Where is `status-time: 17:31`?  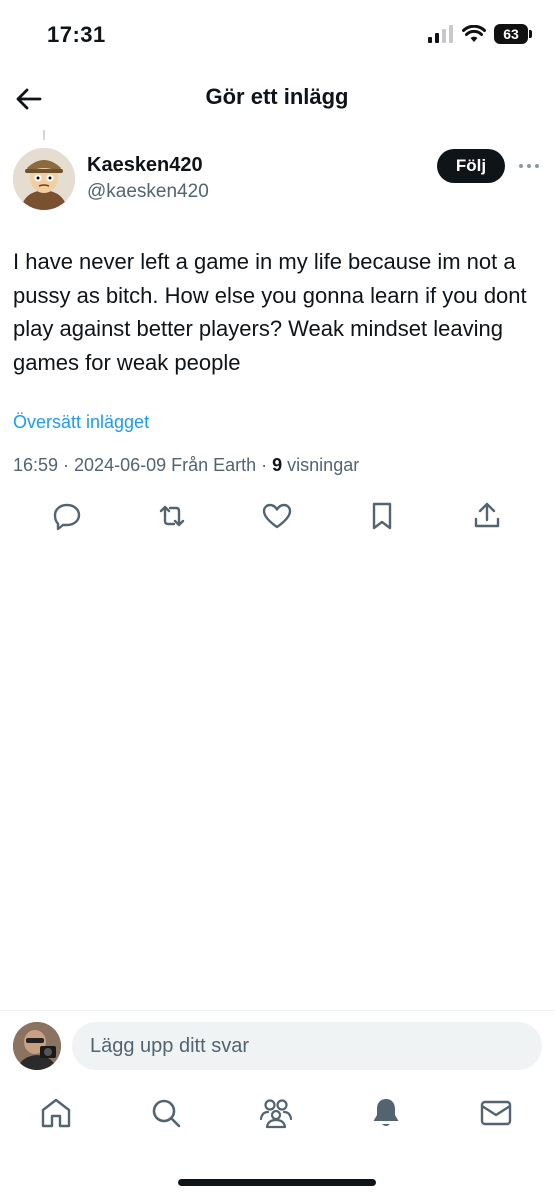 status-time: 17:31 is located at coordinates (76, 34).